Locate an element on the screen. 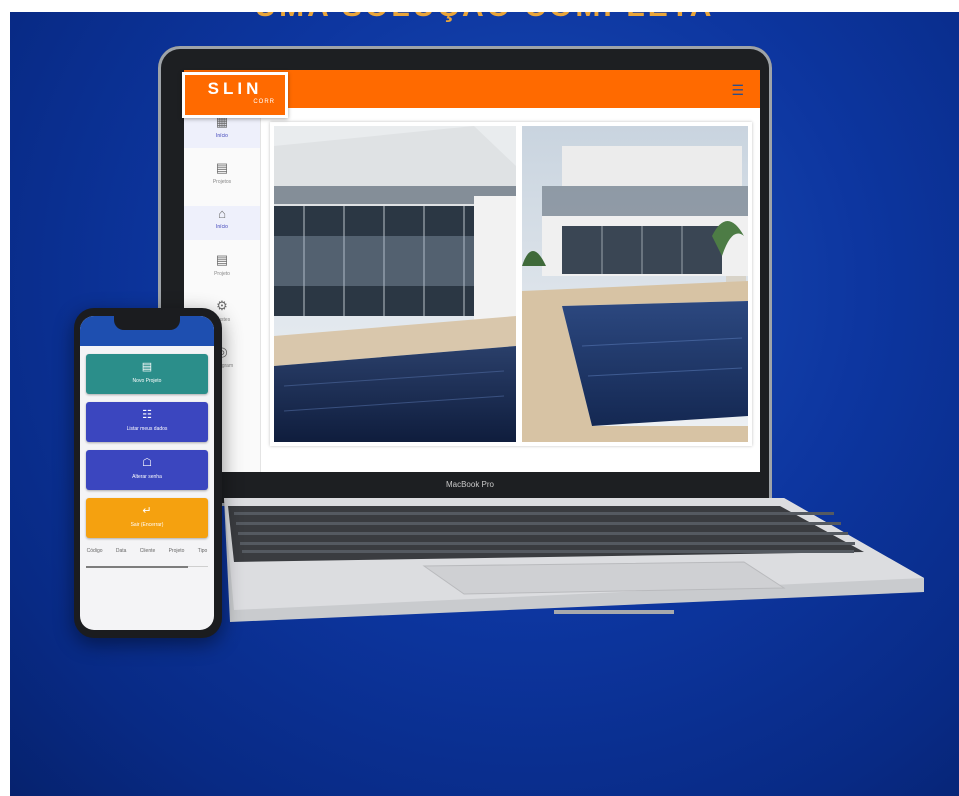  sidebar-item-projeto: ▤ Projeto is located at coordinates (222, 269).